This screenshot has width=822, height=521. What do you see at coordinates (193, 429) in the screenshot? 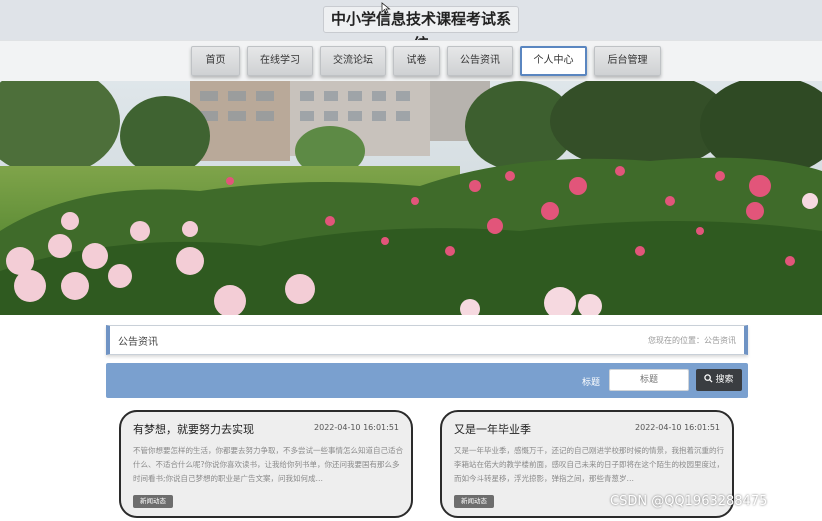
I see `news-card-title: 有梦想，就要努力去实现` at bounding box center [193, 429].